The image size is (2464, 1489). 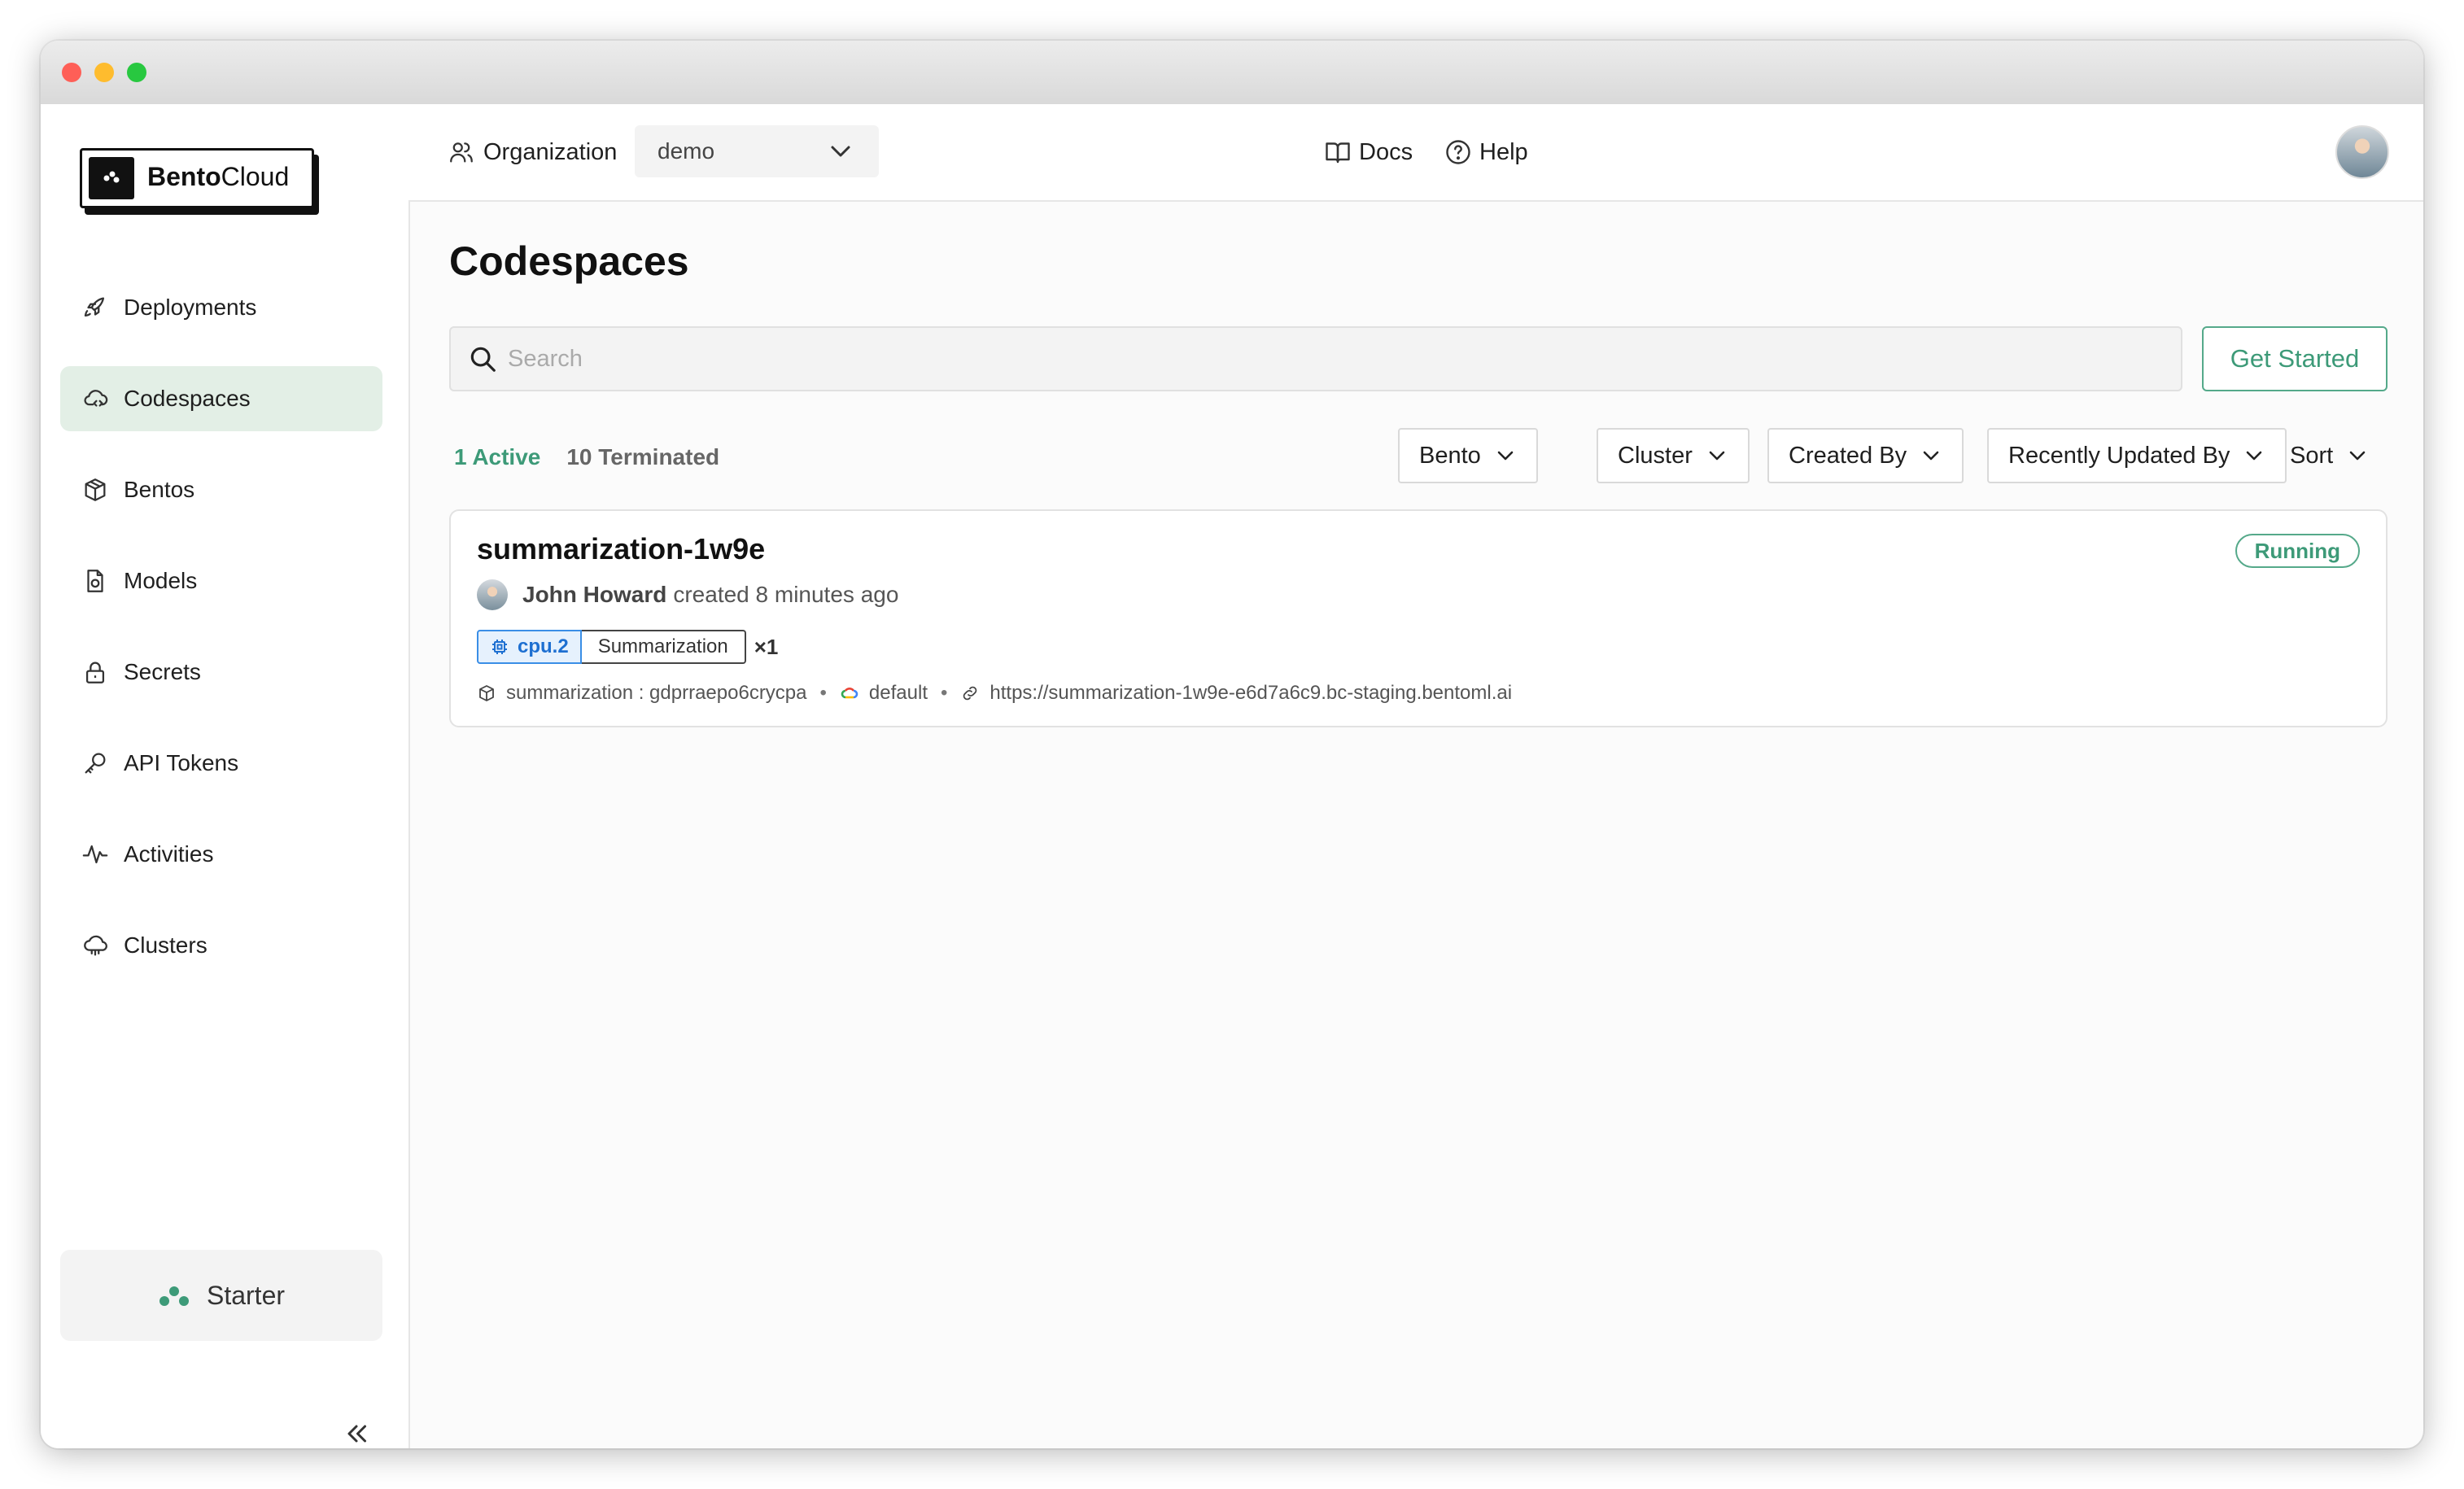 I want to click on help-link: Help, so click(x=1486, y=152).